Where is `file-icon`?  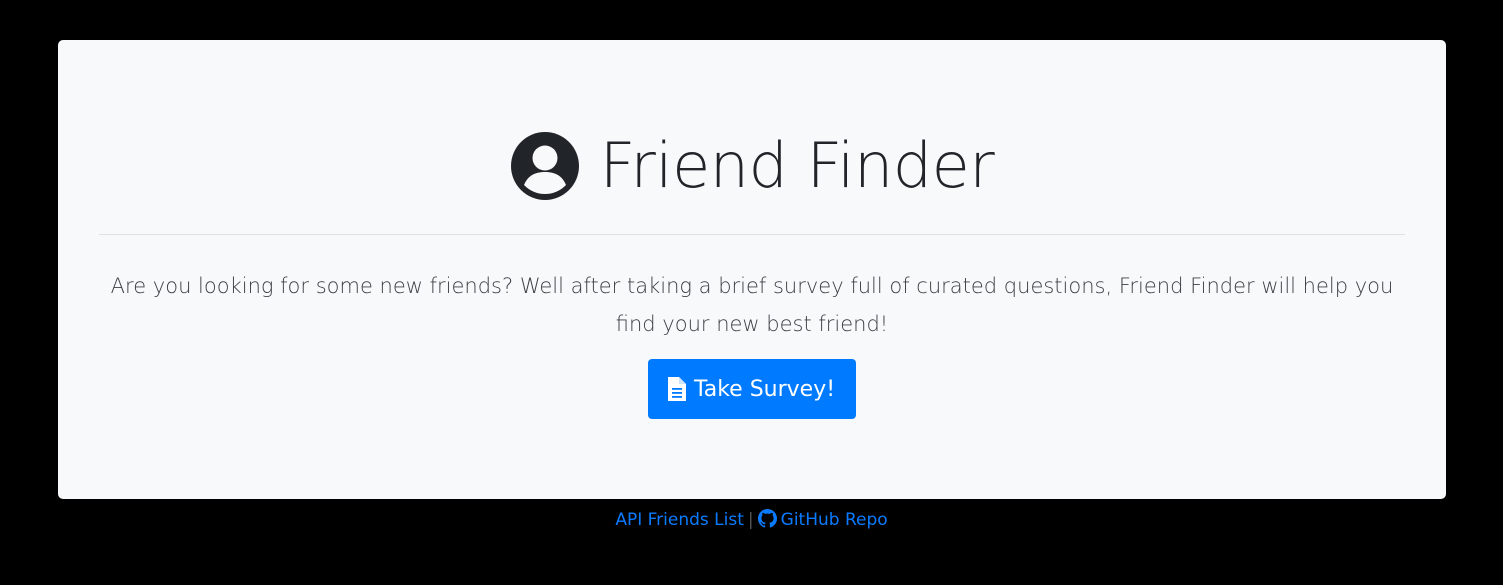 file-icon is located at coordinates (676, 389).